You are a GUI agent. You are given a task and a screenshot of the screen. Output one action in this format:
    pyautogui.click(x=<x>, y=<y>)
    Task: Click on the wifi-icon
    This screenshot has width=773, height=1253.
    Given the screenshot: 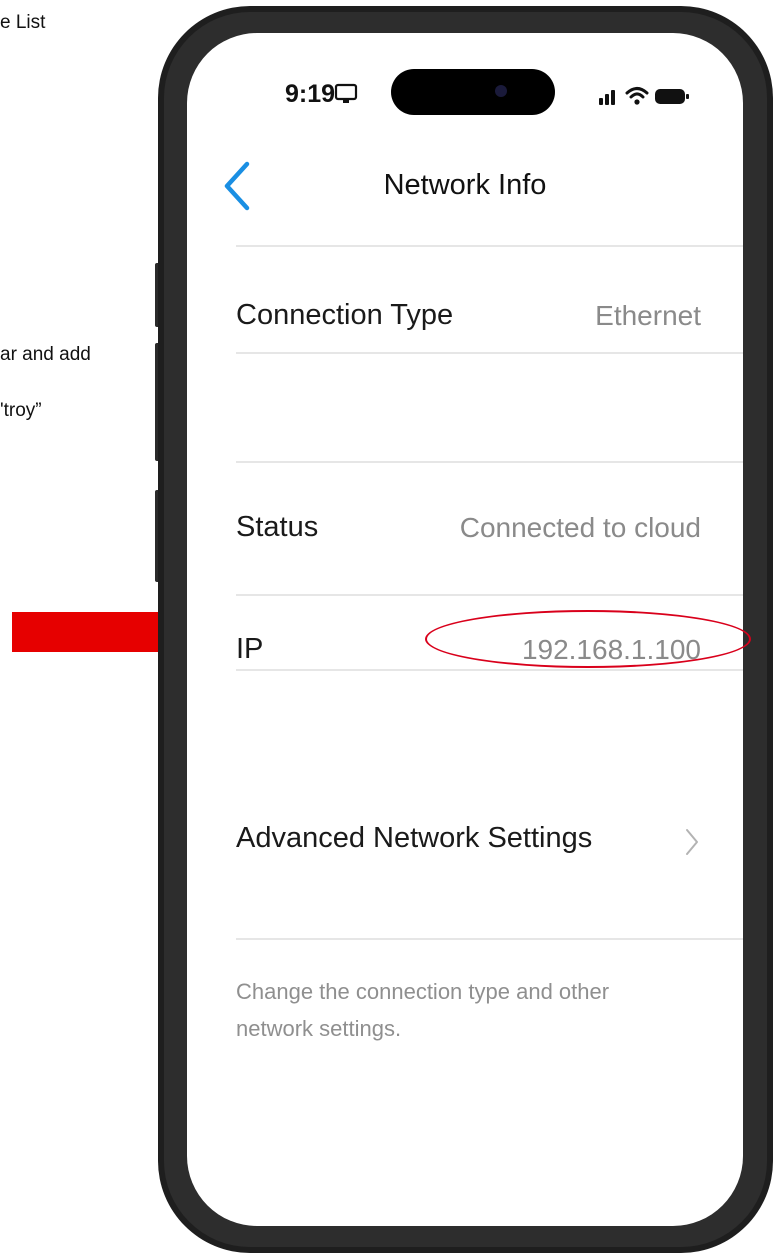 What is the action you would take?
    pyautogui.click(x=637, y=96)
    